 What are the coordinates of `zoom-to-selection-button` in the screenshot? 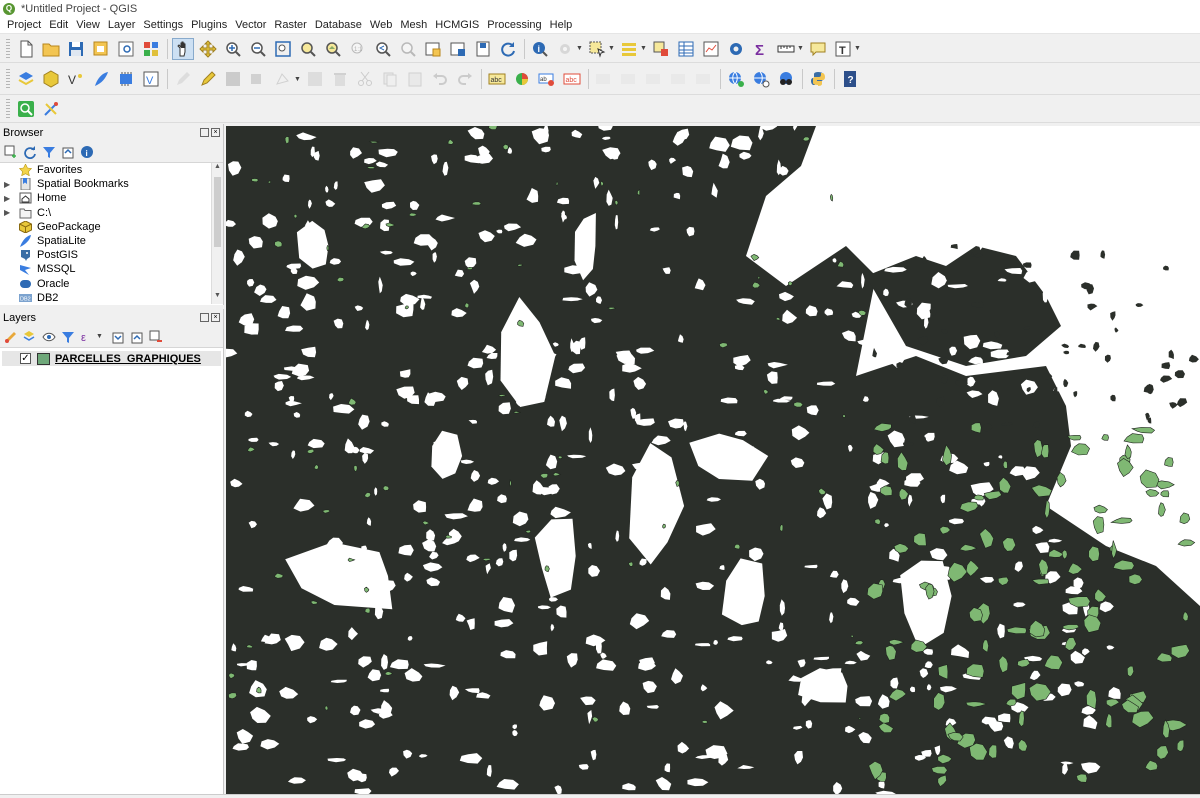 It's located at (308, 49).